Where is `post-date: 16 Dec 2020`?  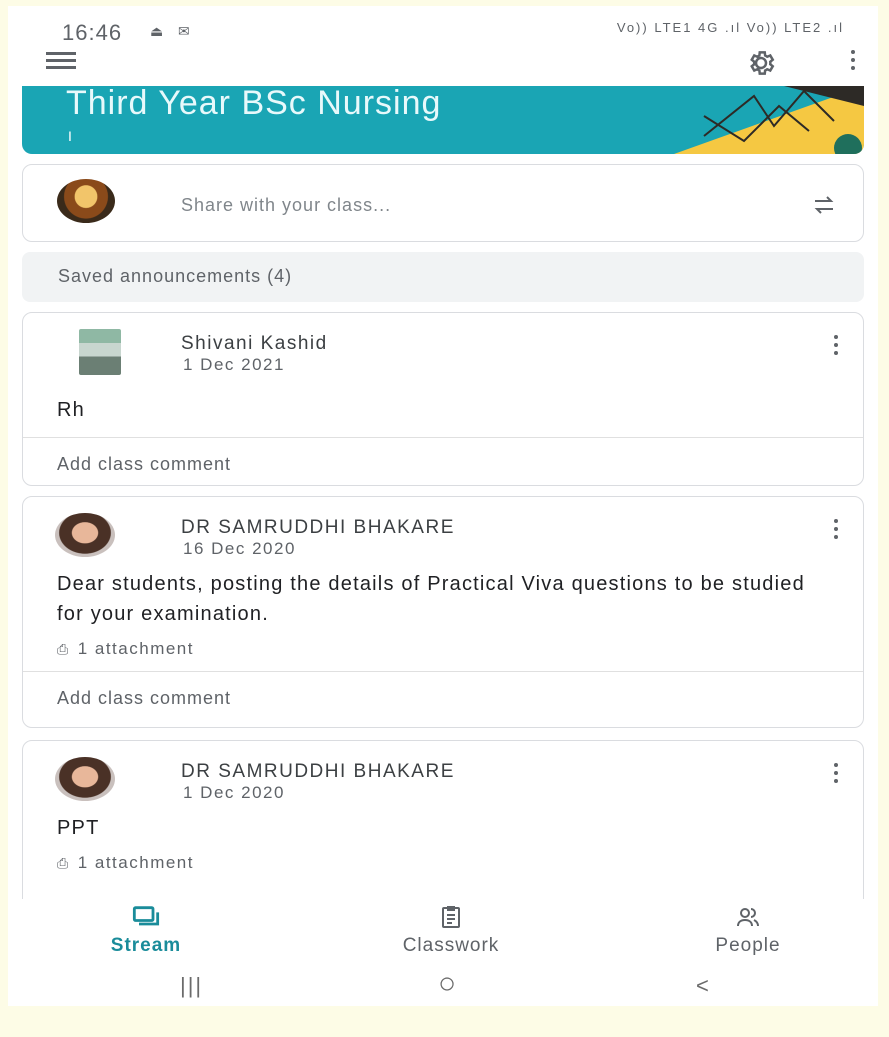 post-date: 16 Dec 2020 is located at coordinates (239, 548).